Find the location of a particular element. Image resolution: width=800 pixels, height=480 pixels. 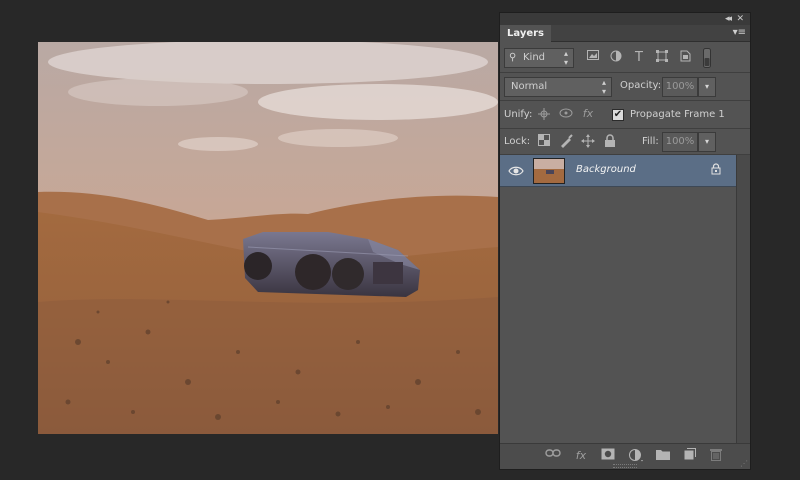

fill-input: 100% is located at coordinates (680, 142).